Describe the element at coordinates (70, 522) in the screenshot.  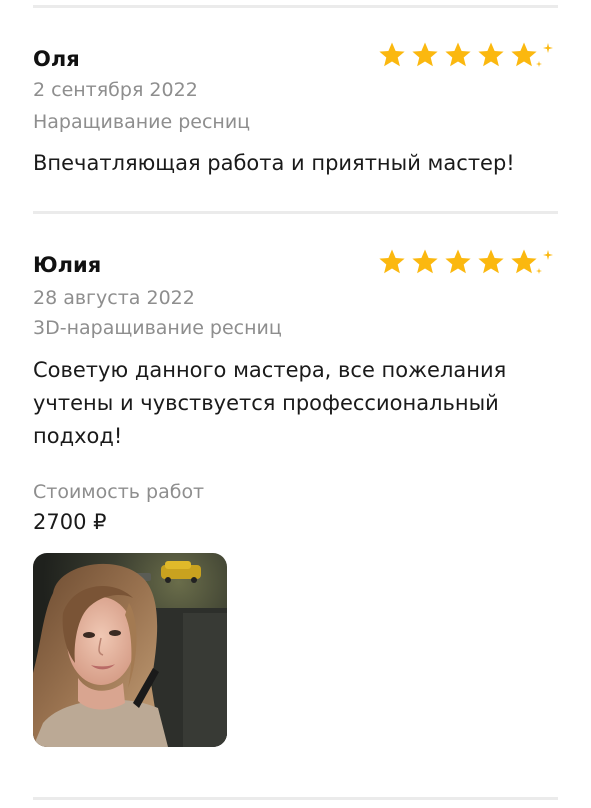
I see `cost-value: 2700 ₽` at that location.